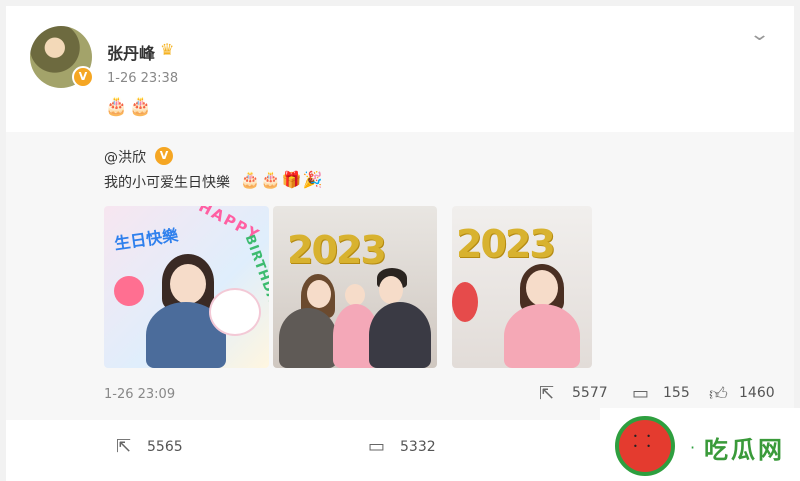 The height and width of the screenshot is (481, 800). Describe the element at coordinates (759, 34) in the screenshot. I see `chevron-down-icon: ⌄` at that location.